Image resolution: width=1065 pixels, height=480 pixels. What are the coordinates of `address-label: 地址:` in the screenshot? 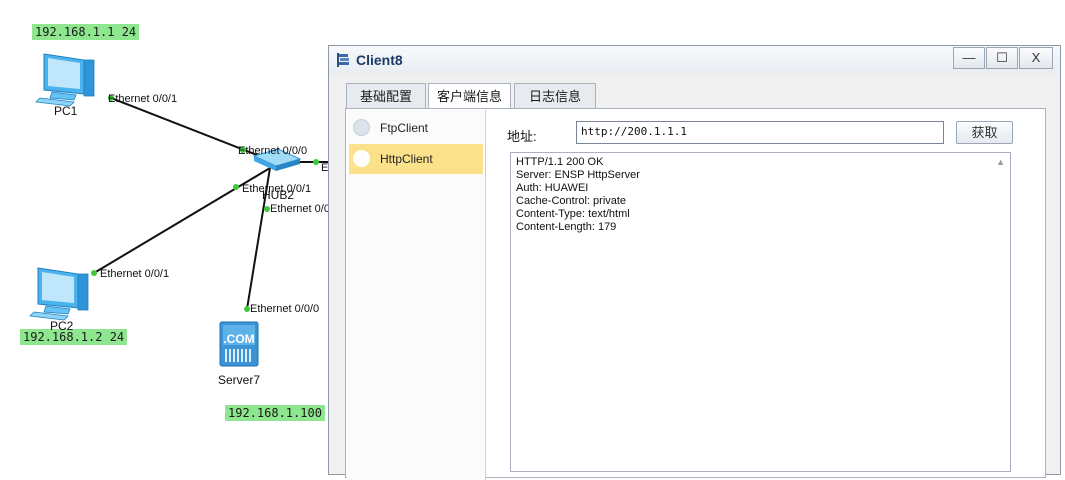 It's located at (522, 136).